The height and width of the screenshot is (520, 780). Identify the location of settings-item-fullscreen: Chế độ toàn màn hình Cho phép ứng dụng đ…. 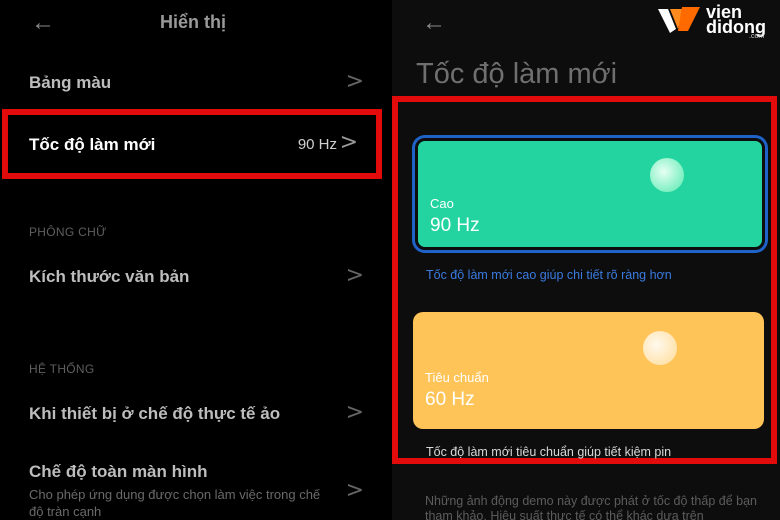
(196, 486).